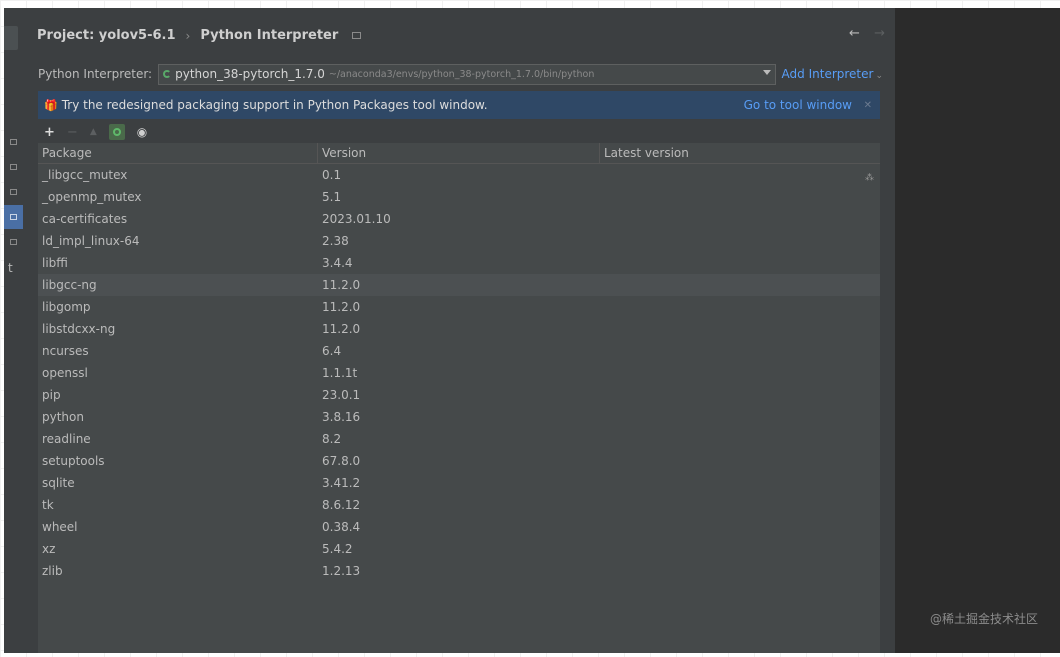  Describe the element at coordinates (332, 351) in the screenshot. I see `version-cell: 6.4` at that location.